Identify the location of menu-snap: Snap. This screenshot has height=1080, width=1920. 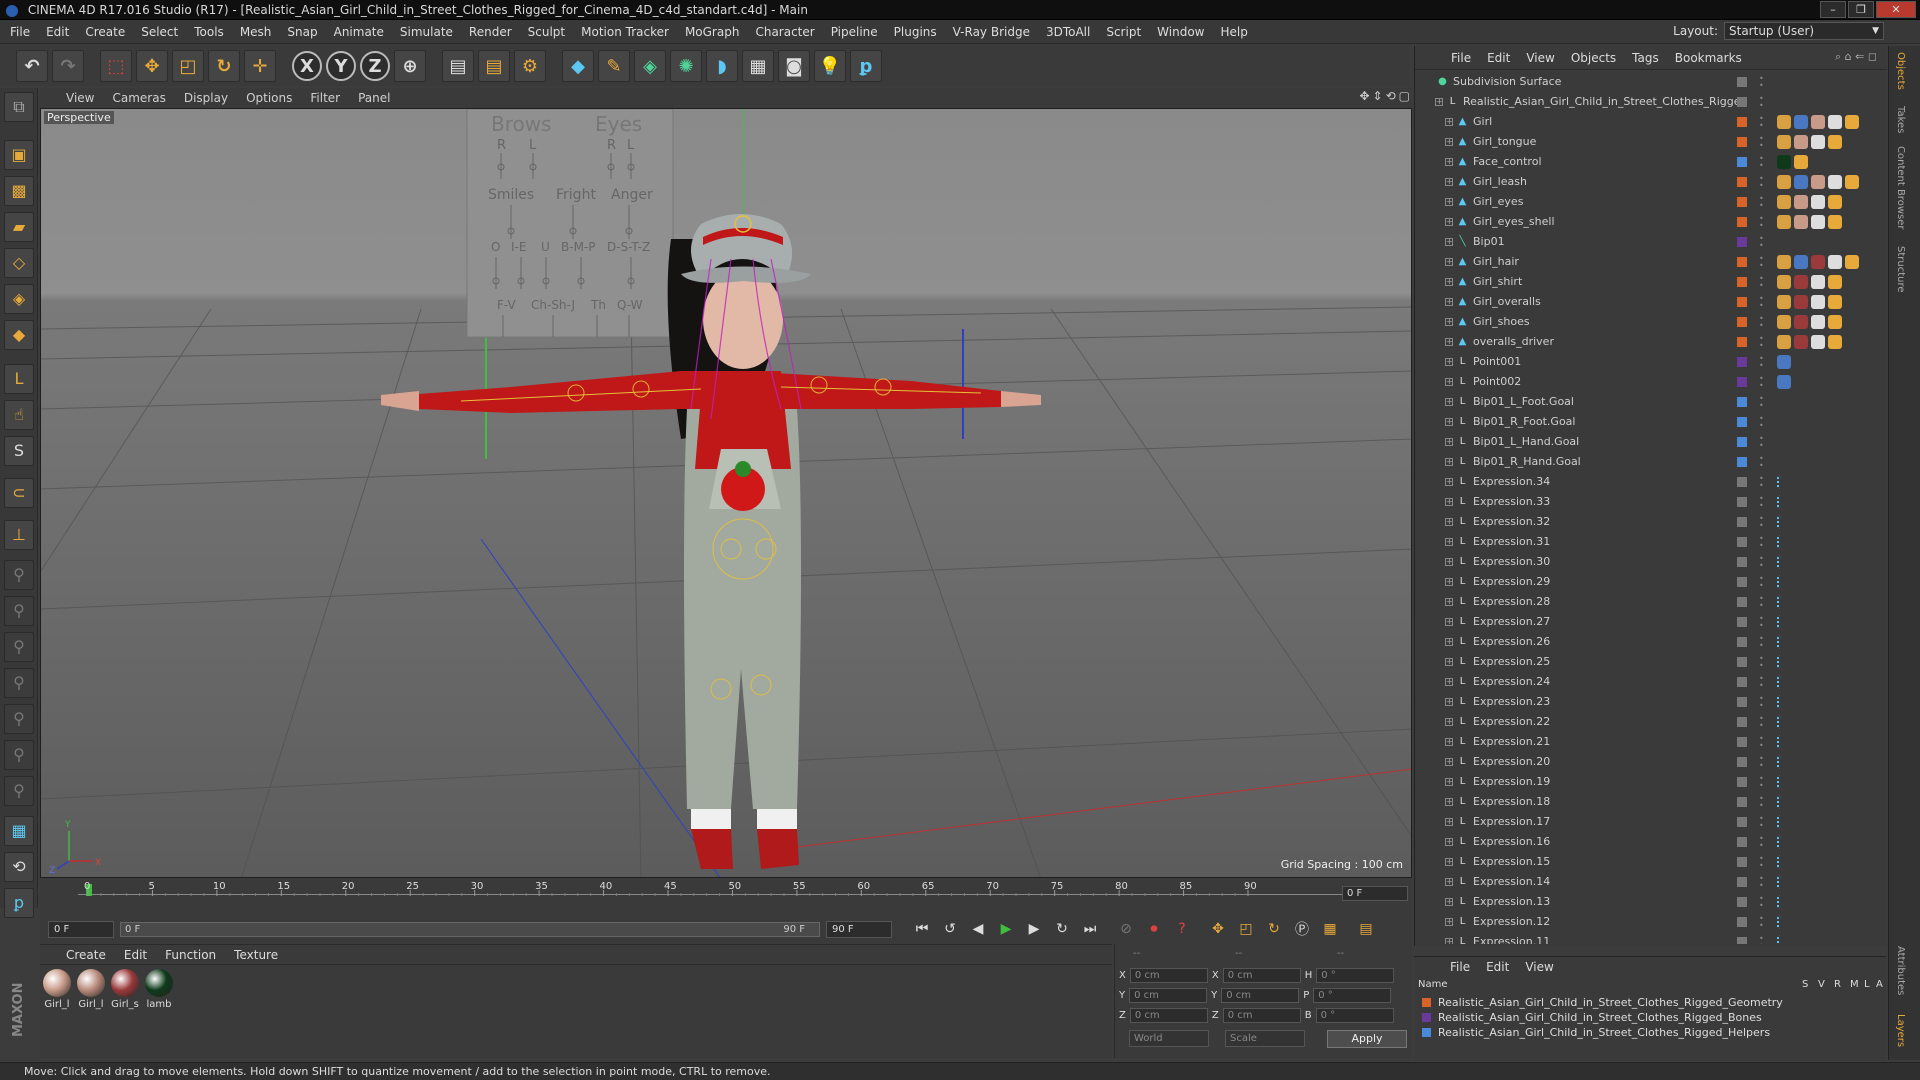
(302, 32).